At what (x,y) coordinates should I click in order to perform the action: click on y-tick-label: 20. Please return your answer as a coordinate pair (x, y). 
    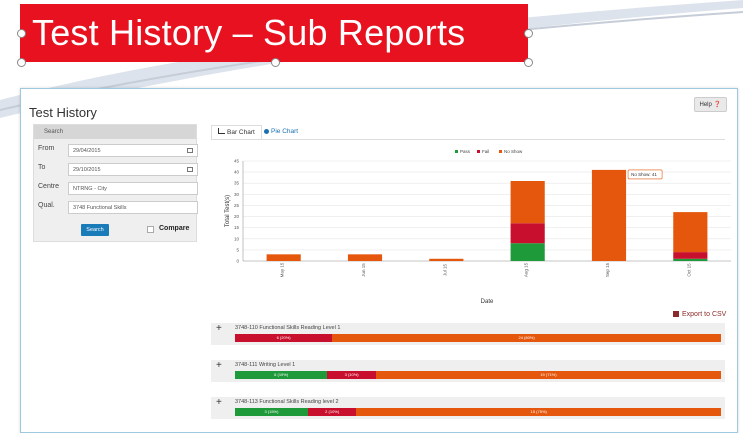
    Looking at the image, I should click on (237, 216).